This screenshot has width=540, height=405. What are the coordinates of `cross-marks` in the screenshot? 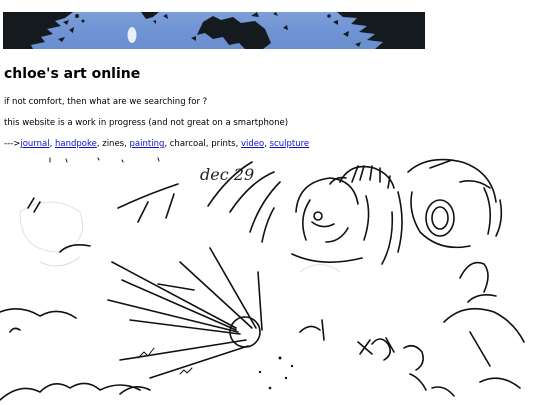 It's located at (365, 347).